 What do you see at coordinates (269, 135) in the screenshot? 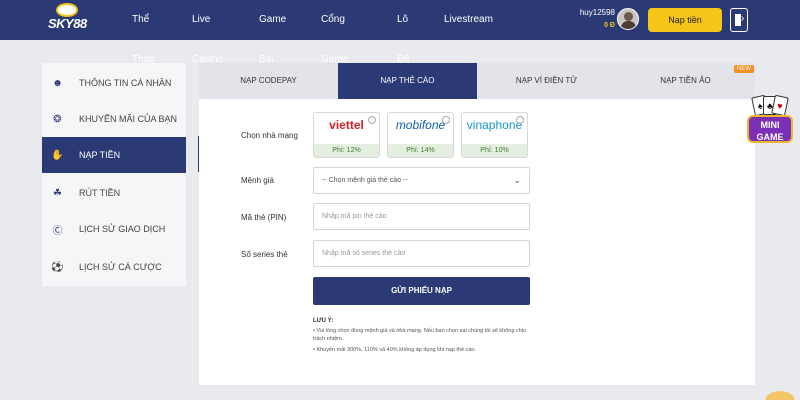
I see `carrier-label: Chọn nhà mạng` at bounding box center [269, 135].